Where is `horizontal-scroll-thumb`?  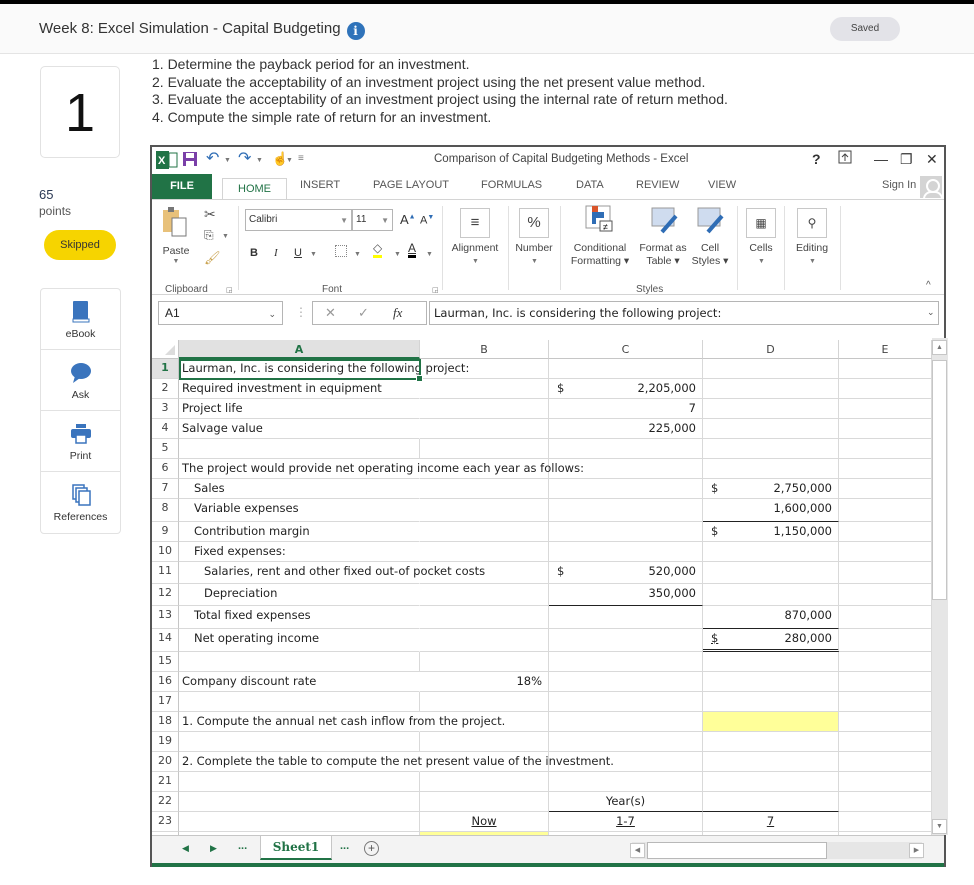
horizontal-scroll-thumb is located at coordinates (737, 850).